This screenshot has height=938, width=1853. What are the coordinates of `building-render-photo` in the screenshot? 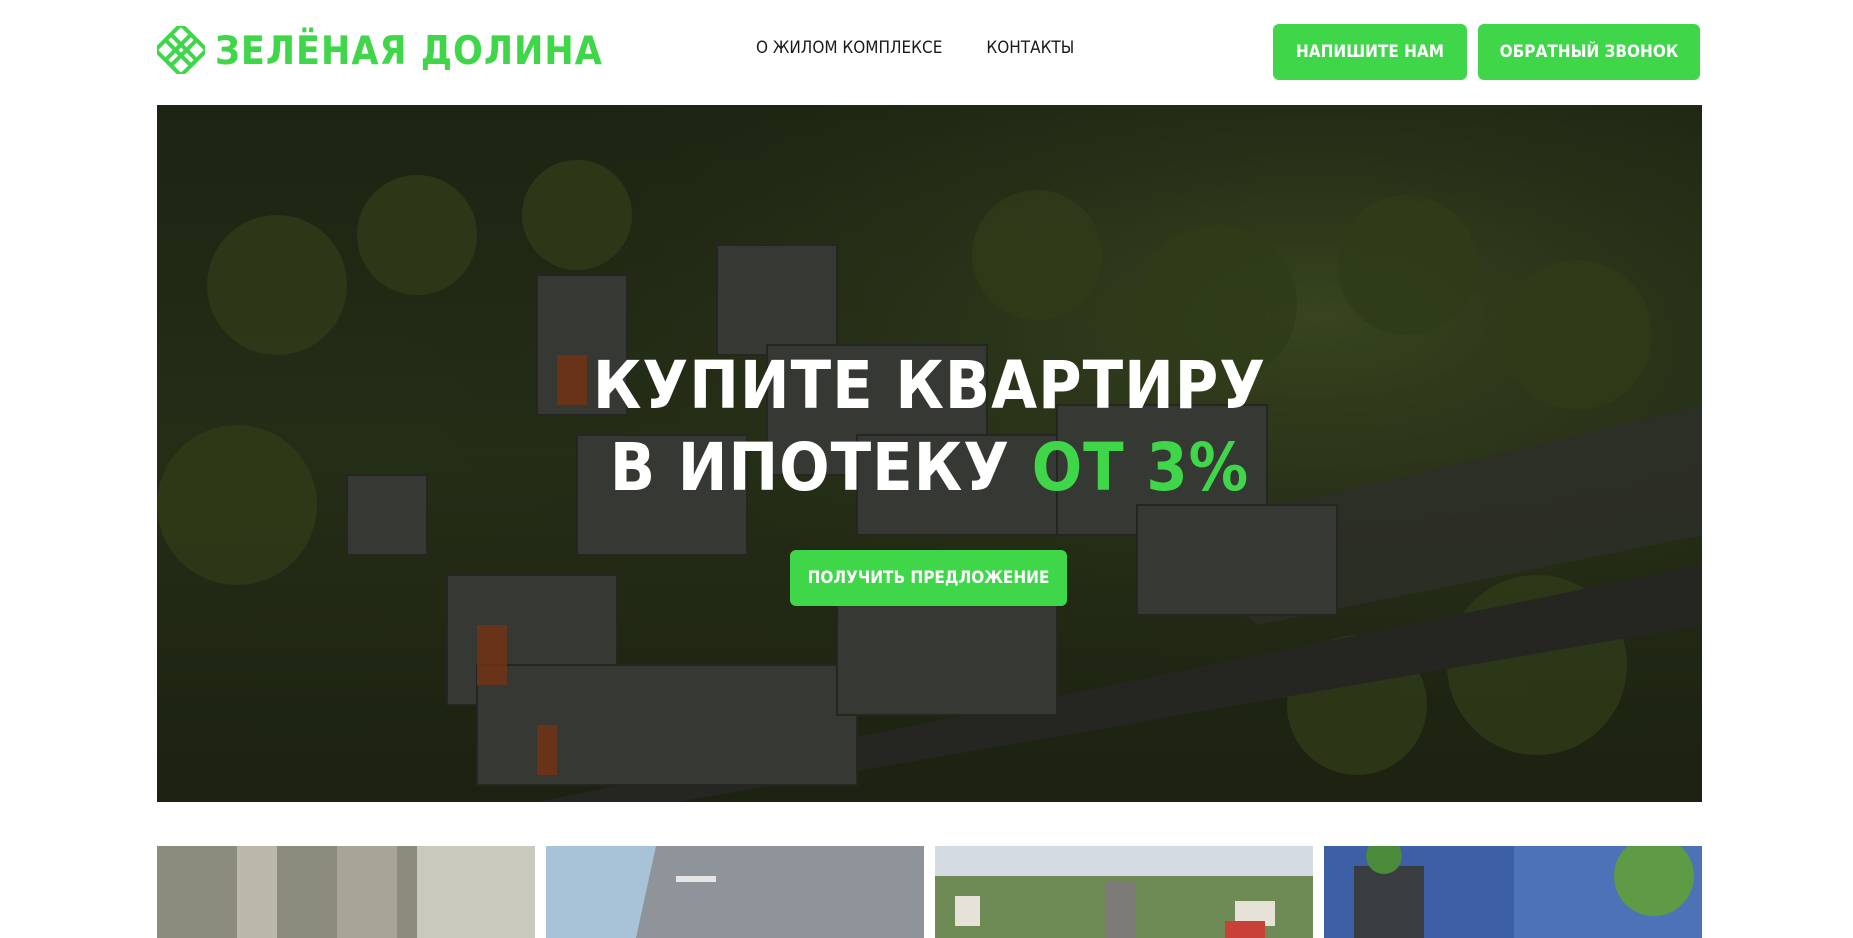 It's located at (1513, 892).